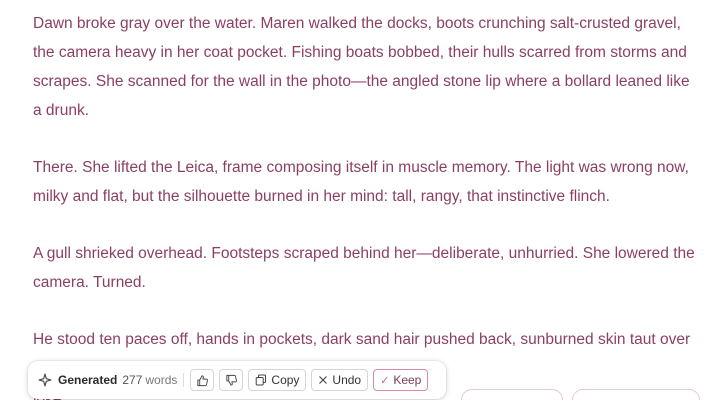  Describe the element at coordinates (285, 380) in the screenshot. I see `copy-label: Copy` at that location.